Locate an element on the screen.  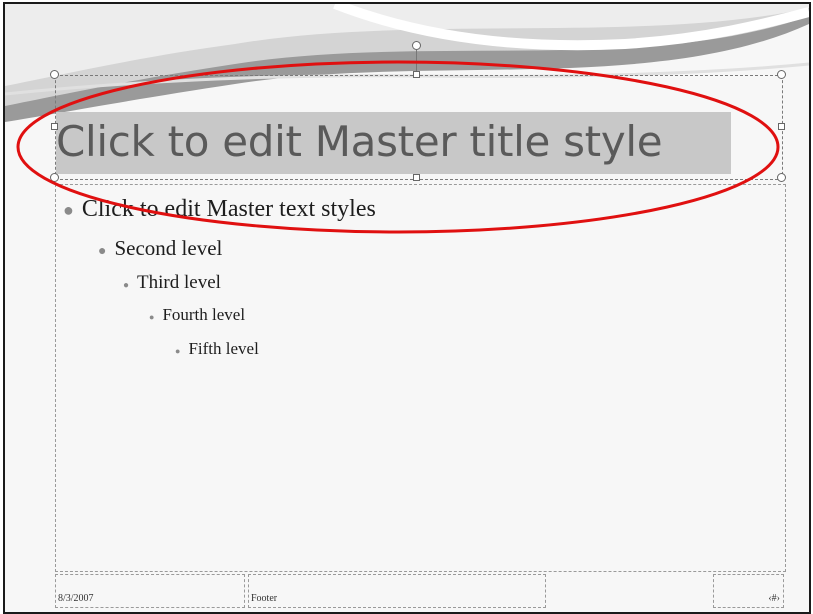
resize-handle-bottom-left is located at coordinates (54, 177).